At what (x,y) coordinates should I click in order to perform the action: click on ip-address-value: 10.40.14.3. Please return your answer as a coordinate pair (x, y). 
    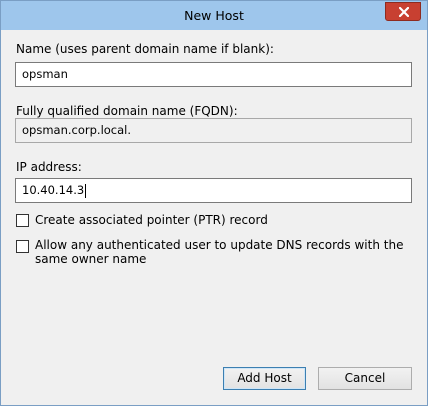
    Looking at the image, I should click on (53, 190).